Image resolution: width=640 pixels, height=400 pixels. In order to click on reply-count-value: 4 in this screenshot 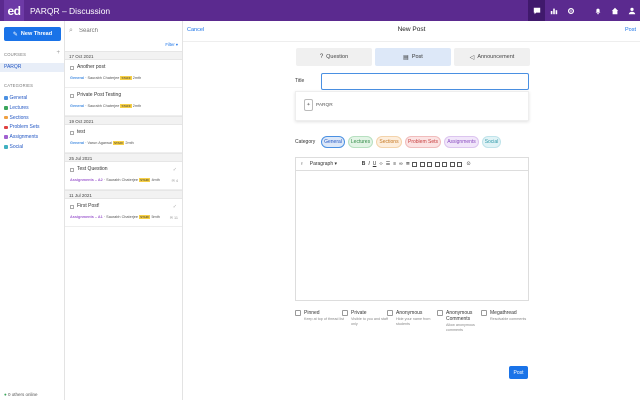, I will do `click(176, 181)`.